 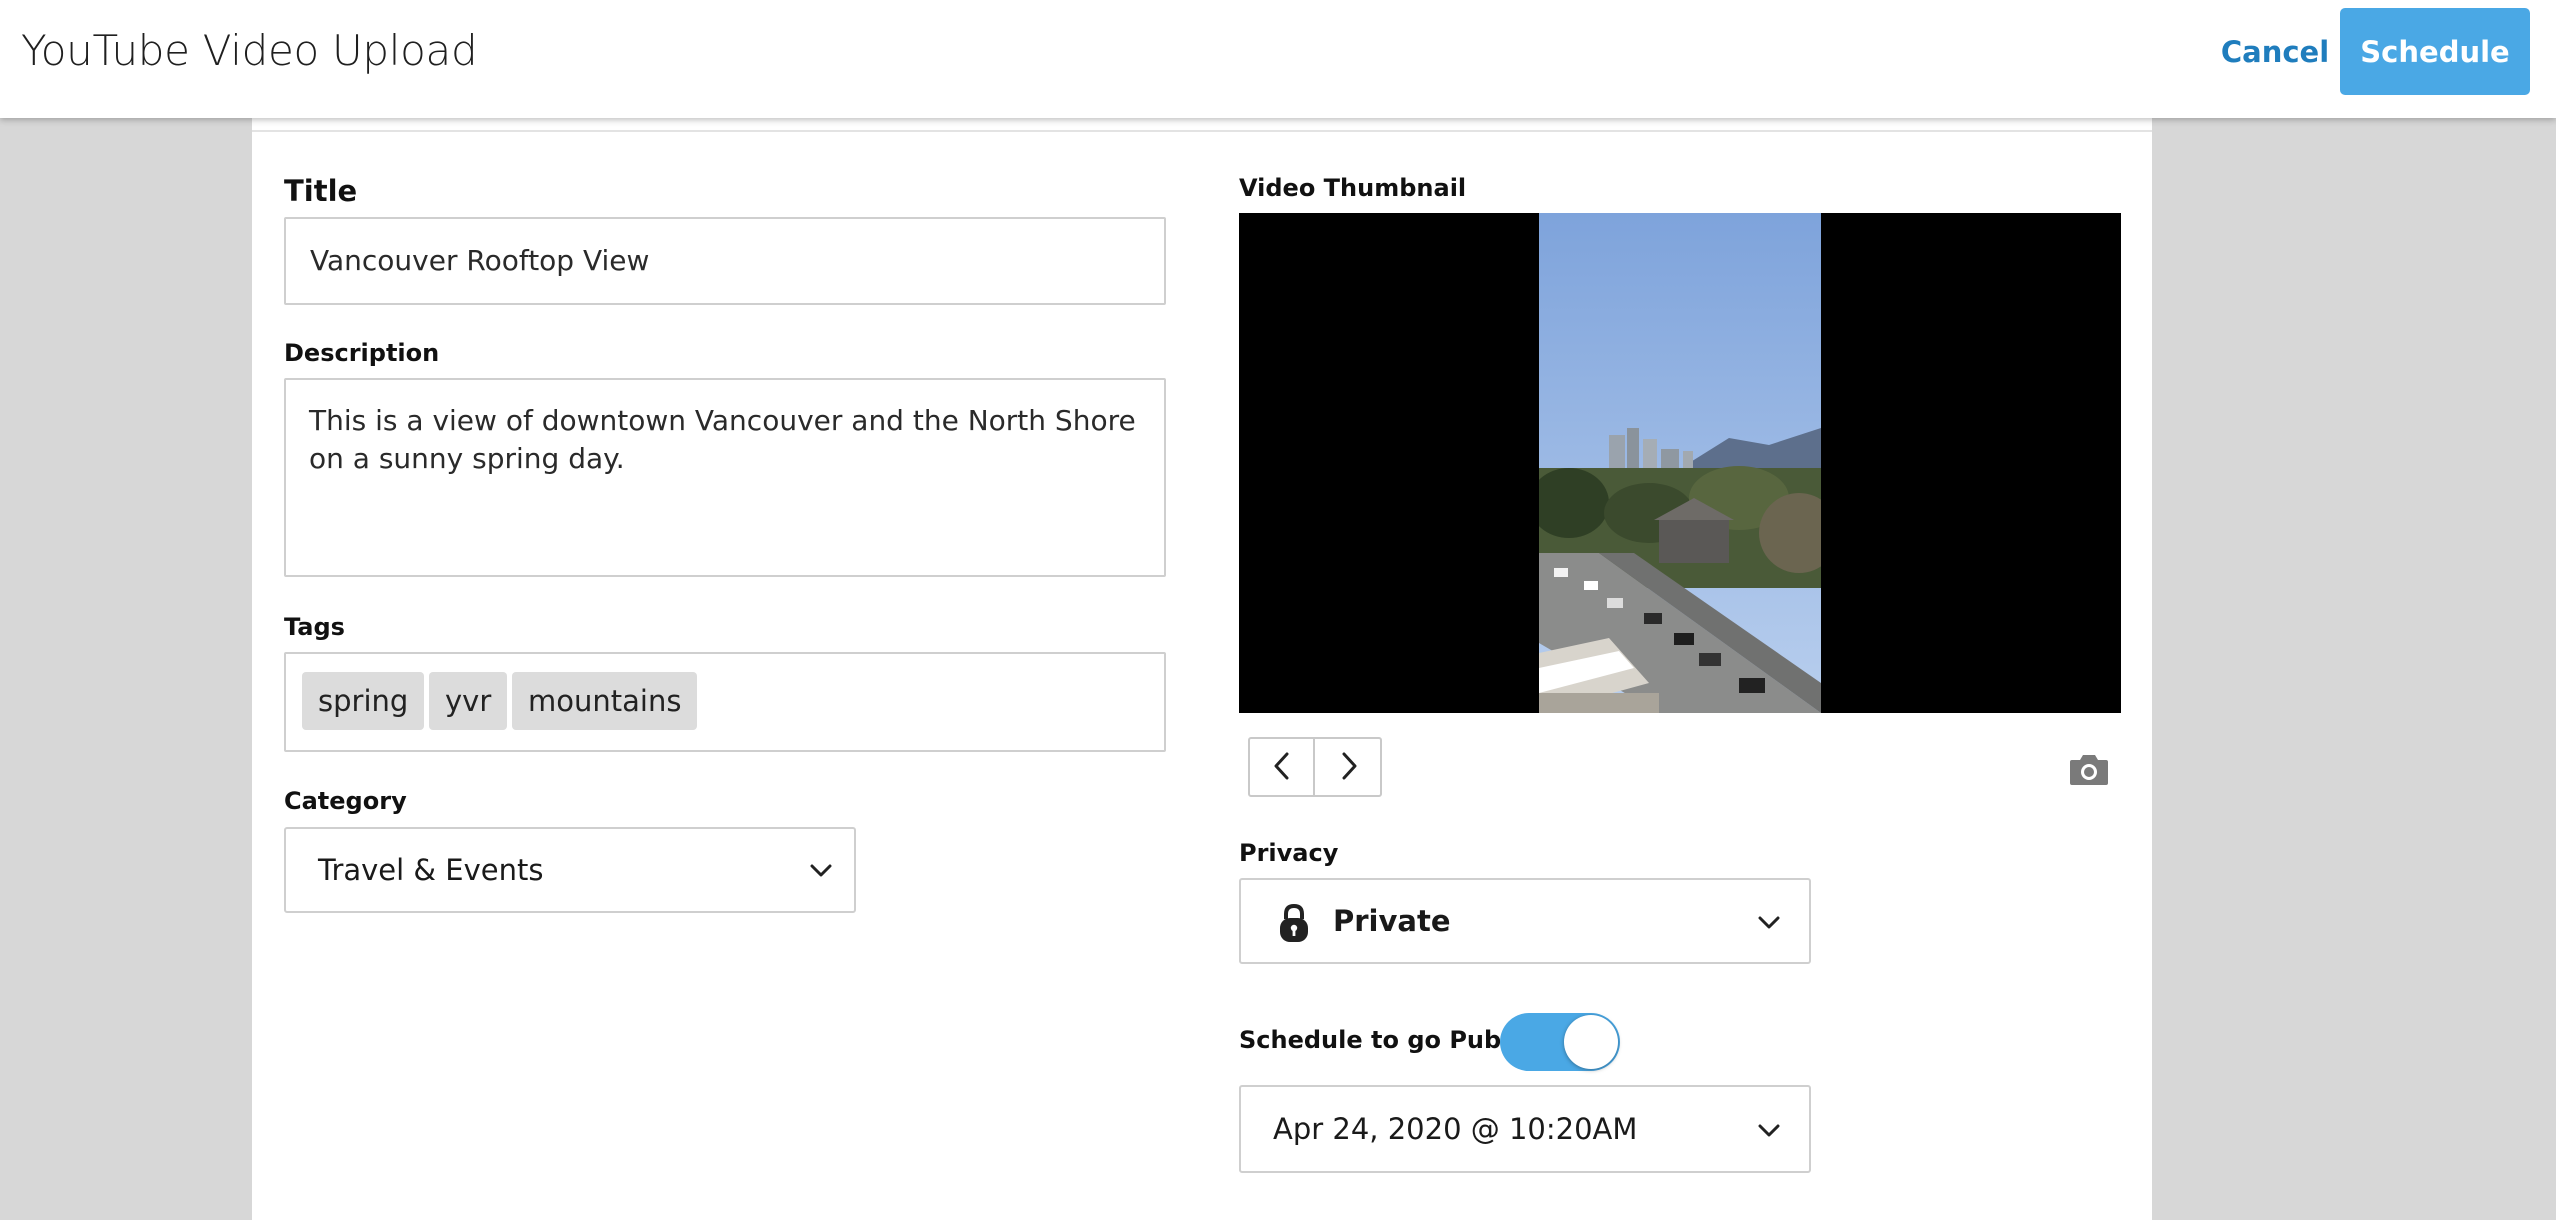 What do you see at coordinates (1455, 1129) in the screenshot?
I see `schedule-datetime-value: Apr 24, 2020 @ 10:20AM` at bounding box center [1455, 1129].